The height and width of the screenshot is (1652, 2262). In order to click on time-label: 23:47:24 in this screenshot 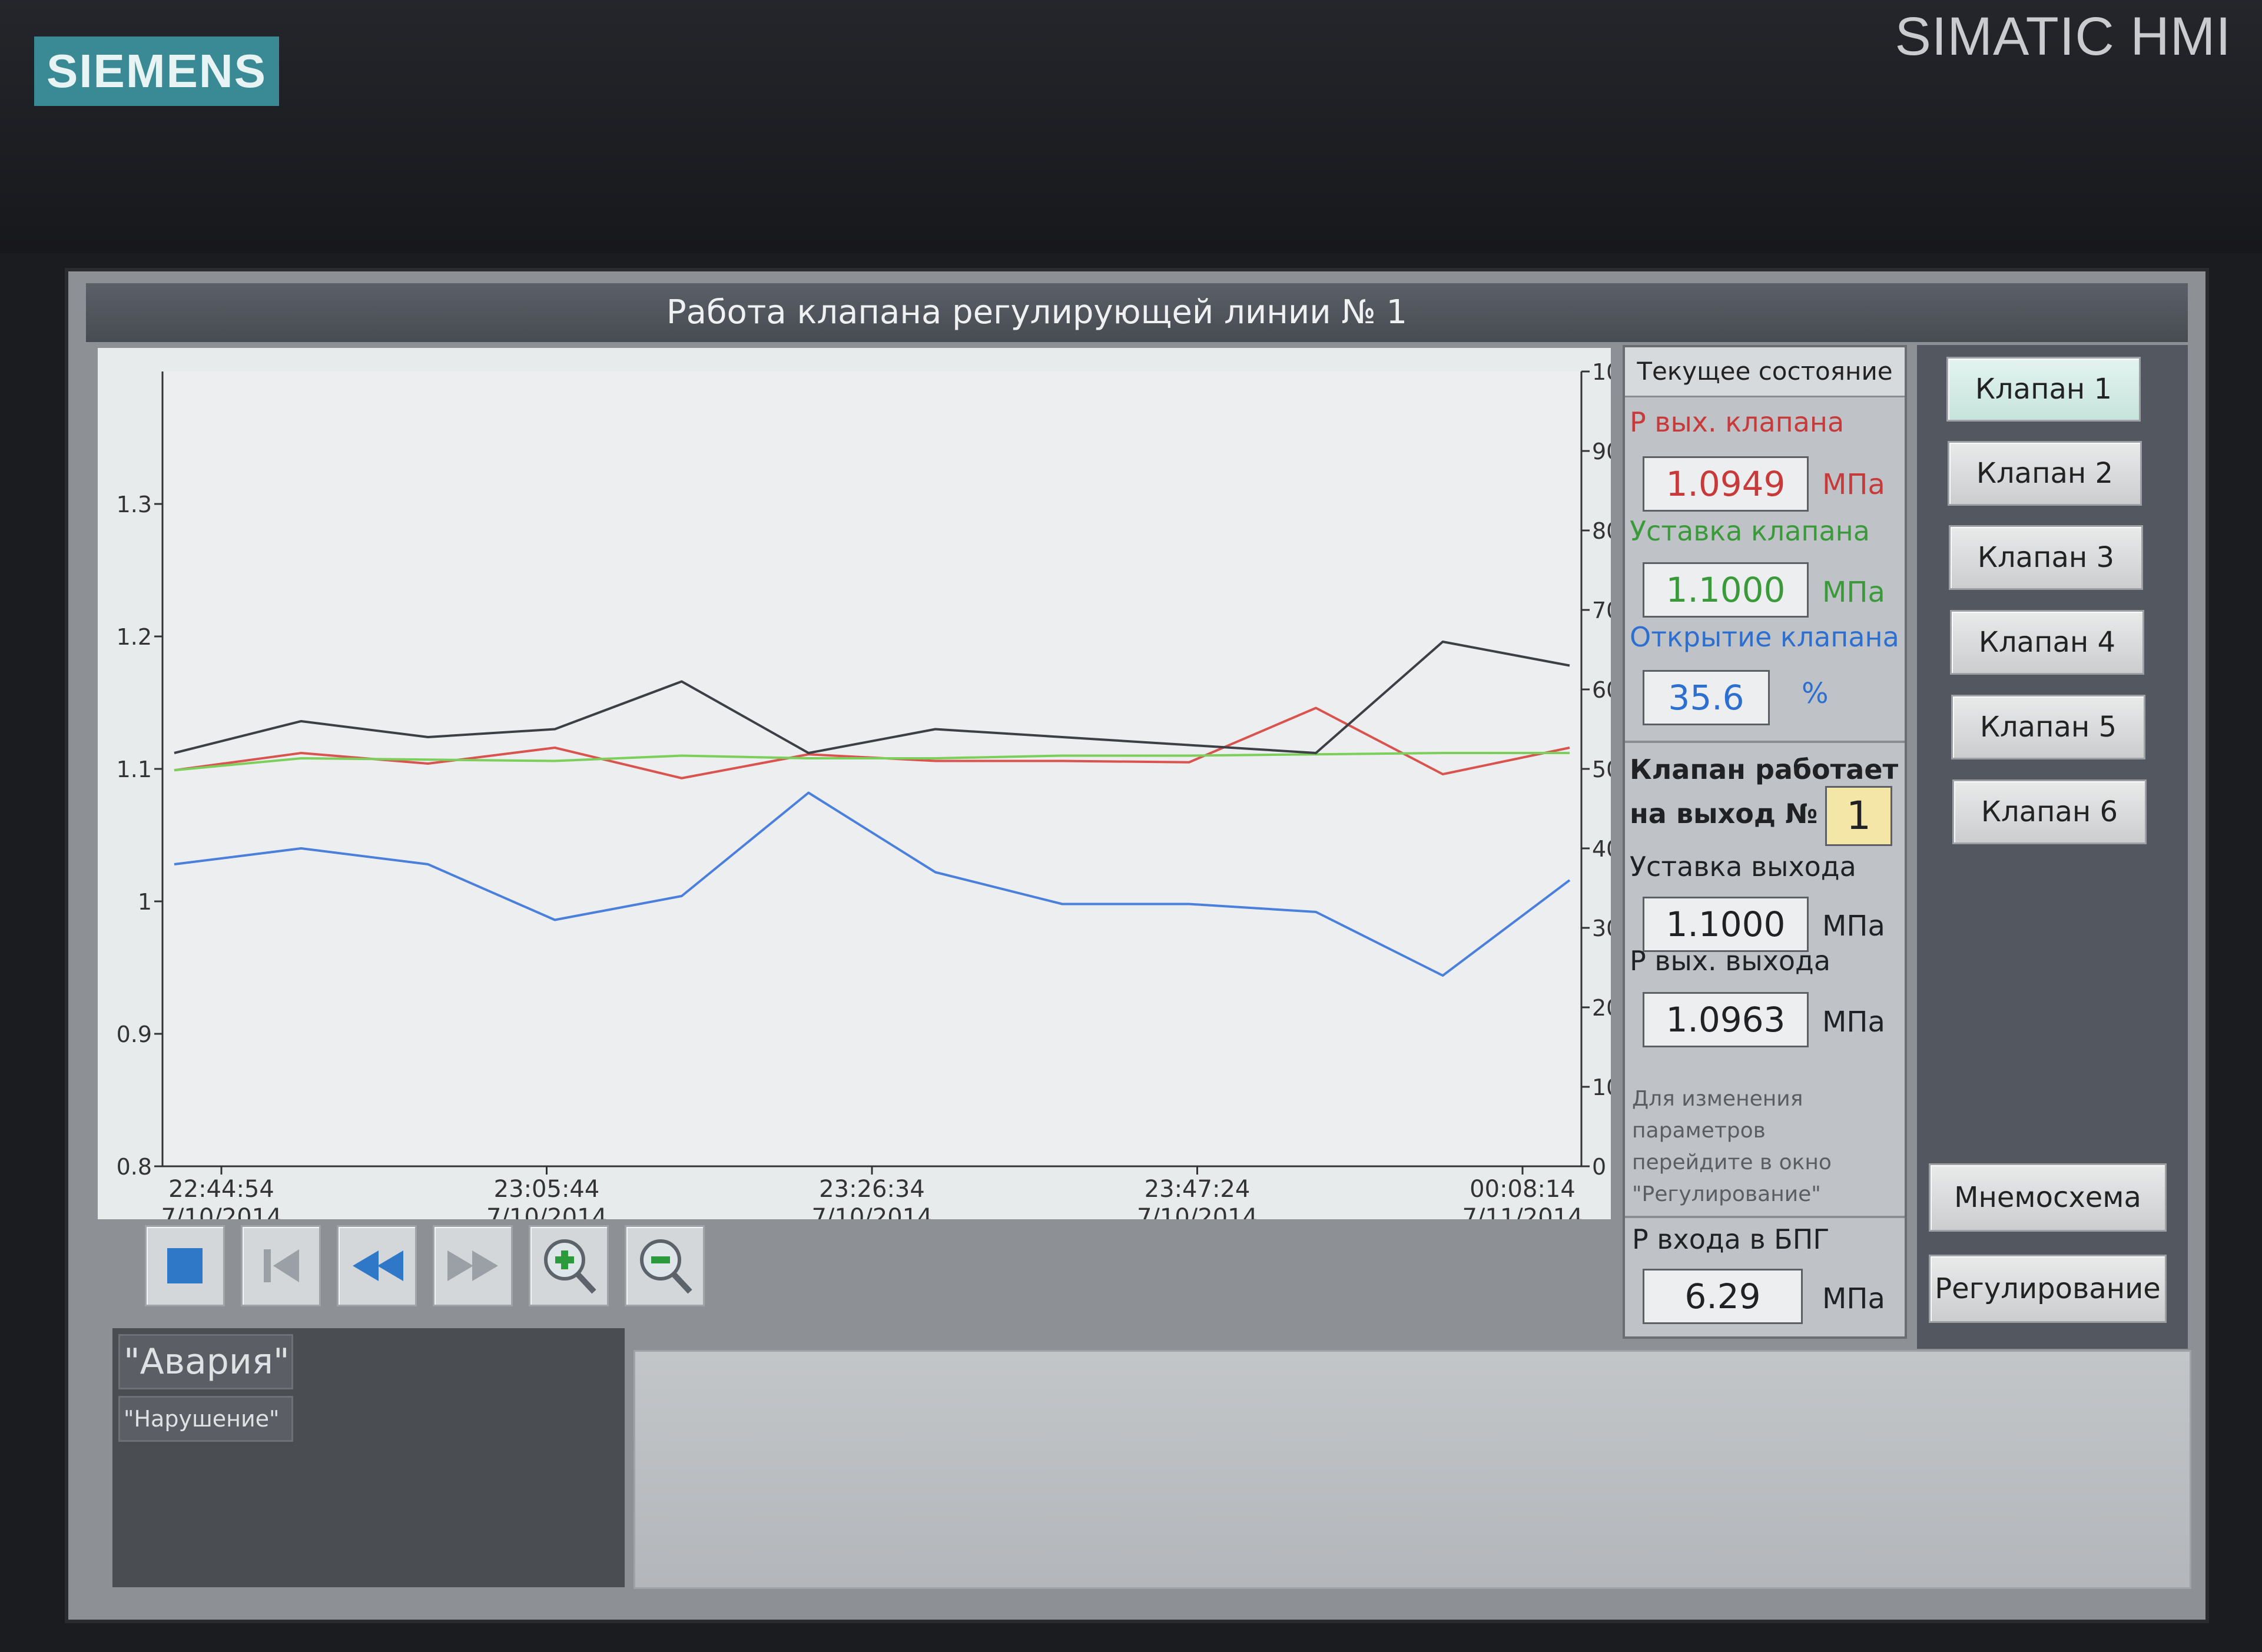, I will do `click(1198, 1189)`.